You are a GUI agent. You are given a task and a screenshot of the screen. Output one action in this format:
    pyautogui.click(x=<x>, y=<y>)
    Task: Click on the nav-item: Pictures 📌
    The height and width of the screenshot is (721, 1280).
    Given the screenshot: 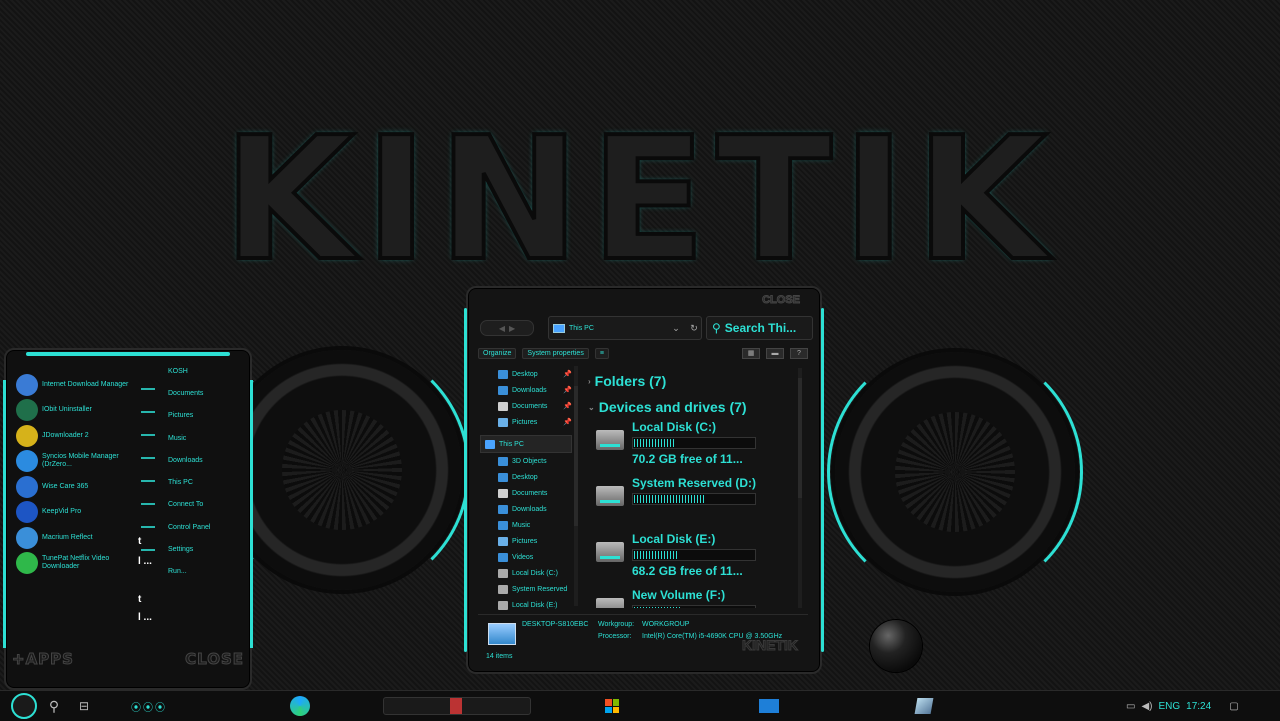 What is the action you would take?
    pyautogui.click(x=526, y=422)
    